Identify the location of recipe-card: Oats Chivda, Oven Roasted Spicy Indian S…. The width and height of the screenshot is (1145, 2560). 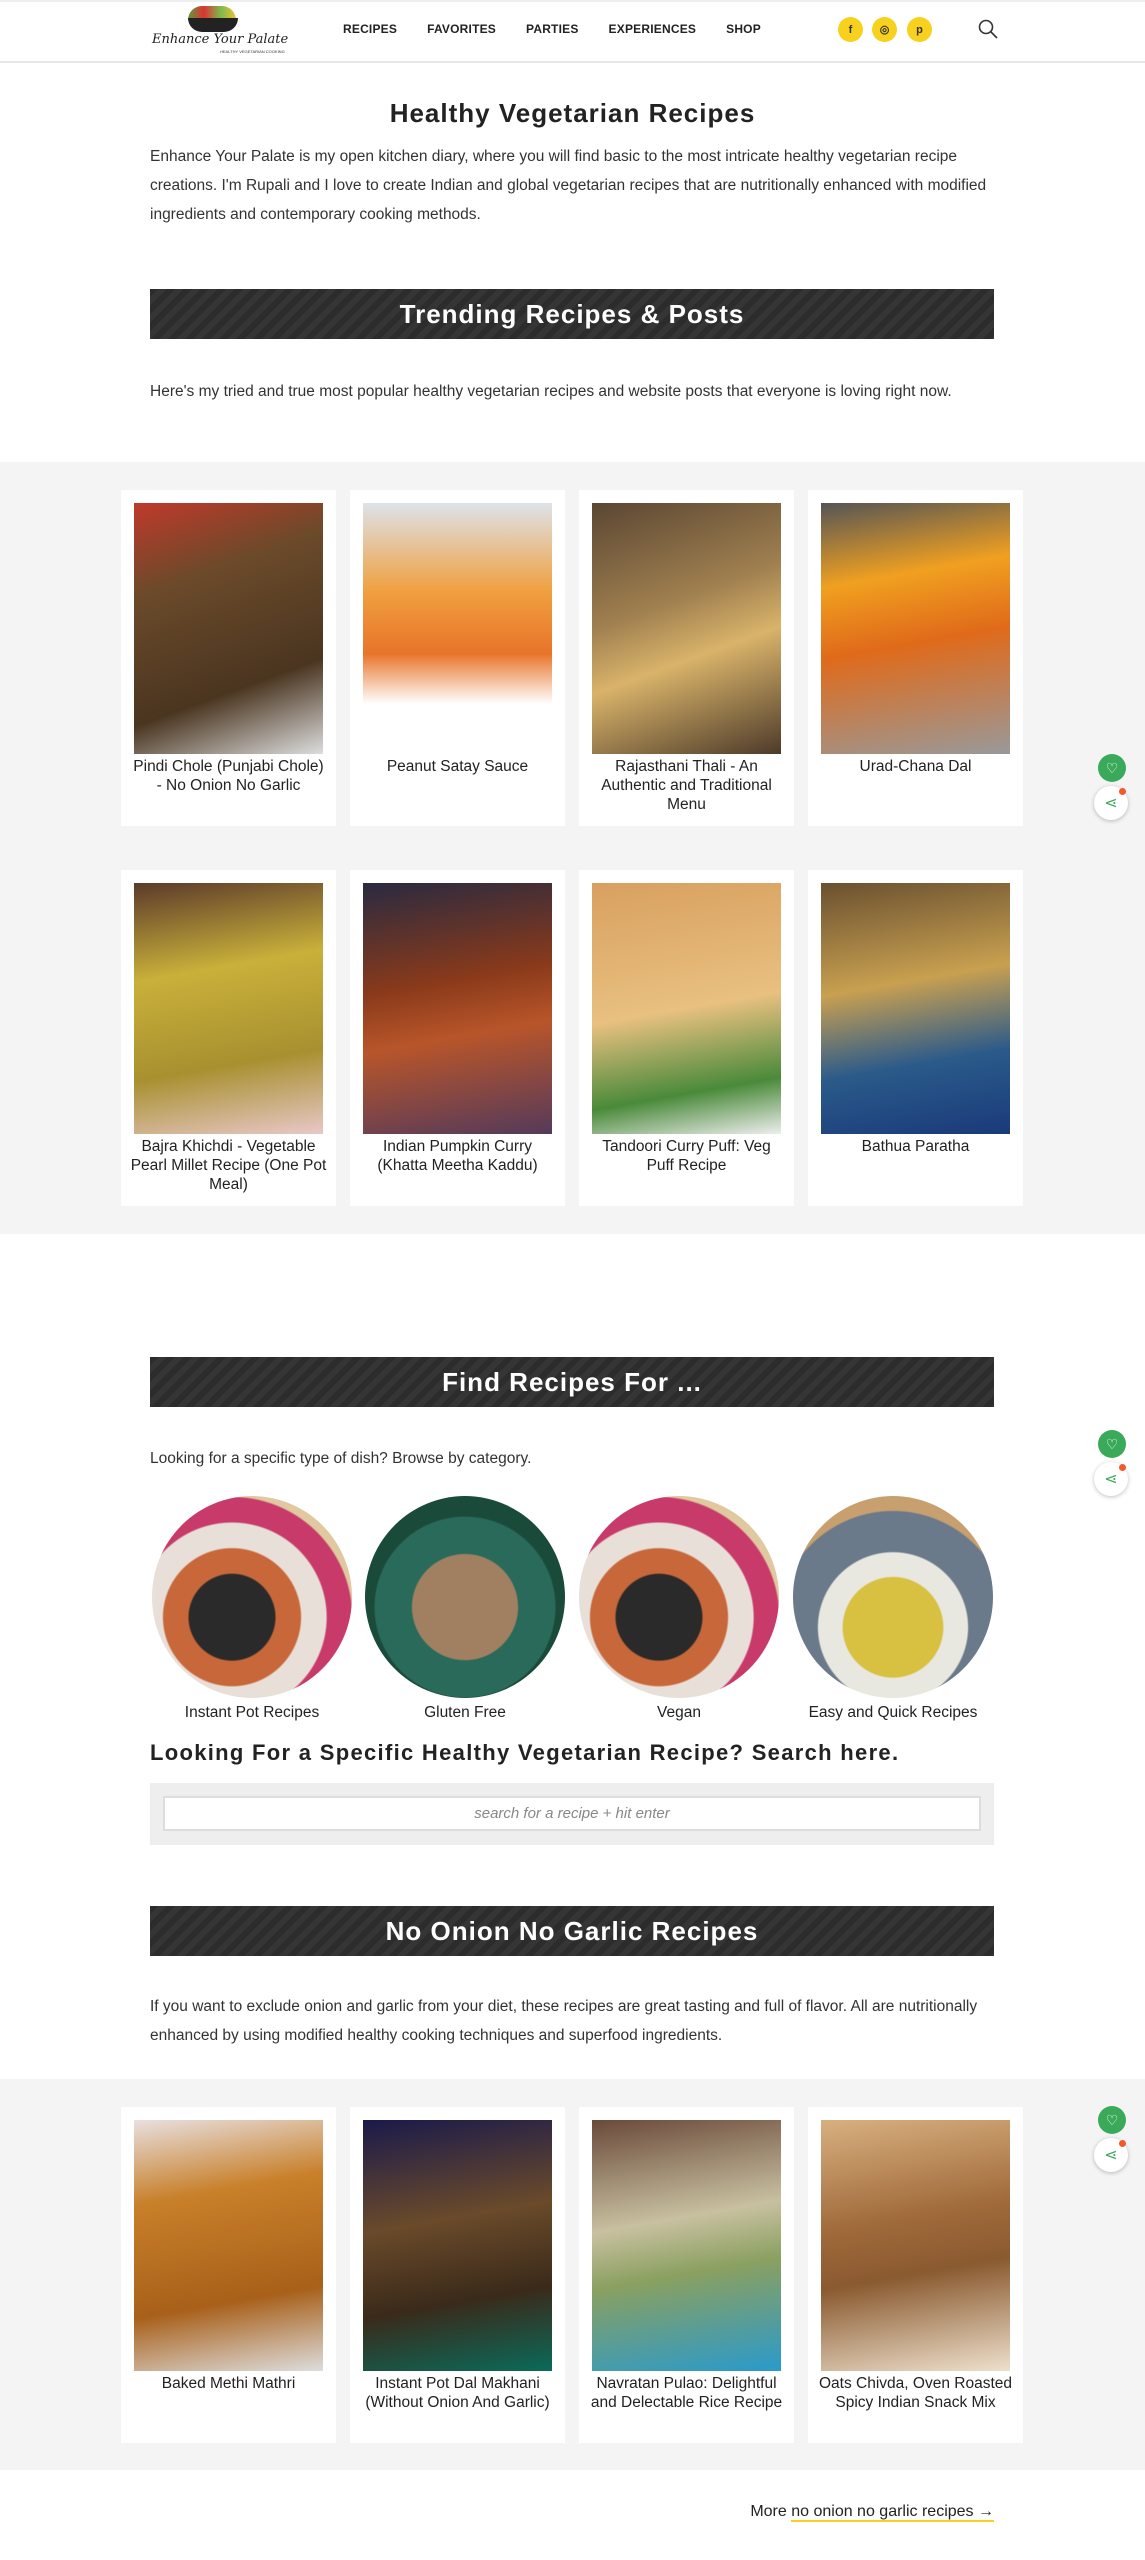
(915, 2275).